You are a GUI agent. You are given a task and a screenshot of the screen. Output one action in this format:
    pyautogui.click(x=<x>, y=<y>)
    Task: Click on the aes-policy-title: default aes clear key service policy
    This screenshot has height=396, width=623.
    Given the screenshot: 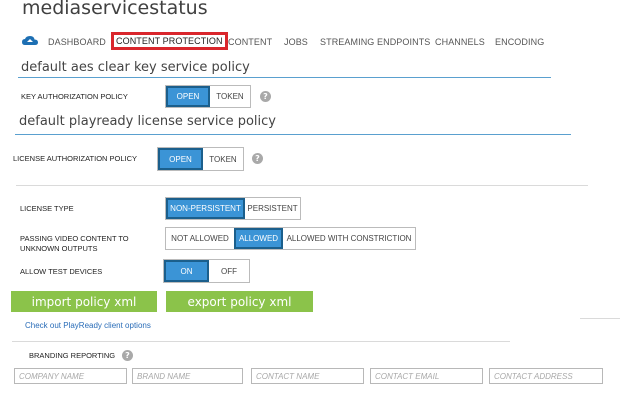 What is the action you would take?
    pyautogui.click(x=135, y=67)
    